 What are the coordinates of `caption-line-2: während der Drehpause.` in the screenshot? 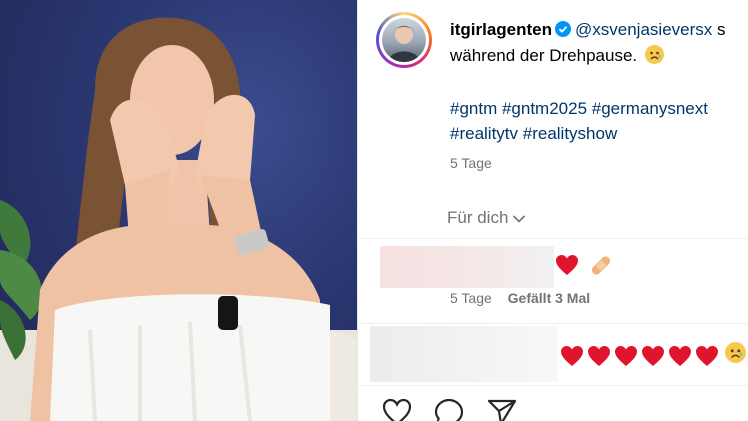 It's located at (557, 55).